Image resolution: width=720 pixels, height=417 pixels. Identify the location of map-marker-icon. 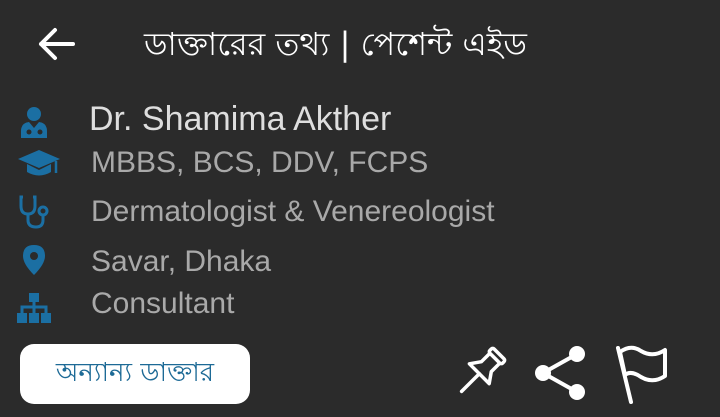
(34, 260).